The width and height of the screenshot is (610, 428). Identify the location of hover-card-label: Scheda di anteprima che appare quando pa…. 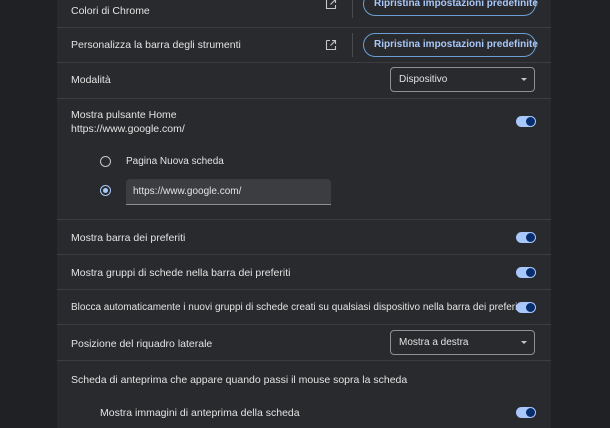
(239, 380).